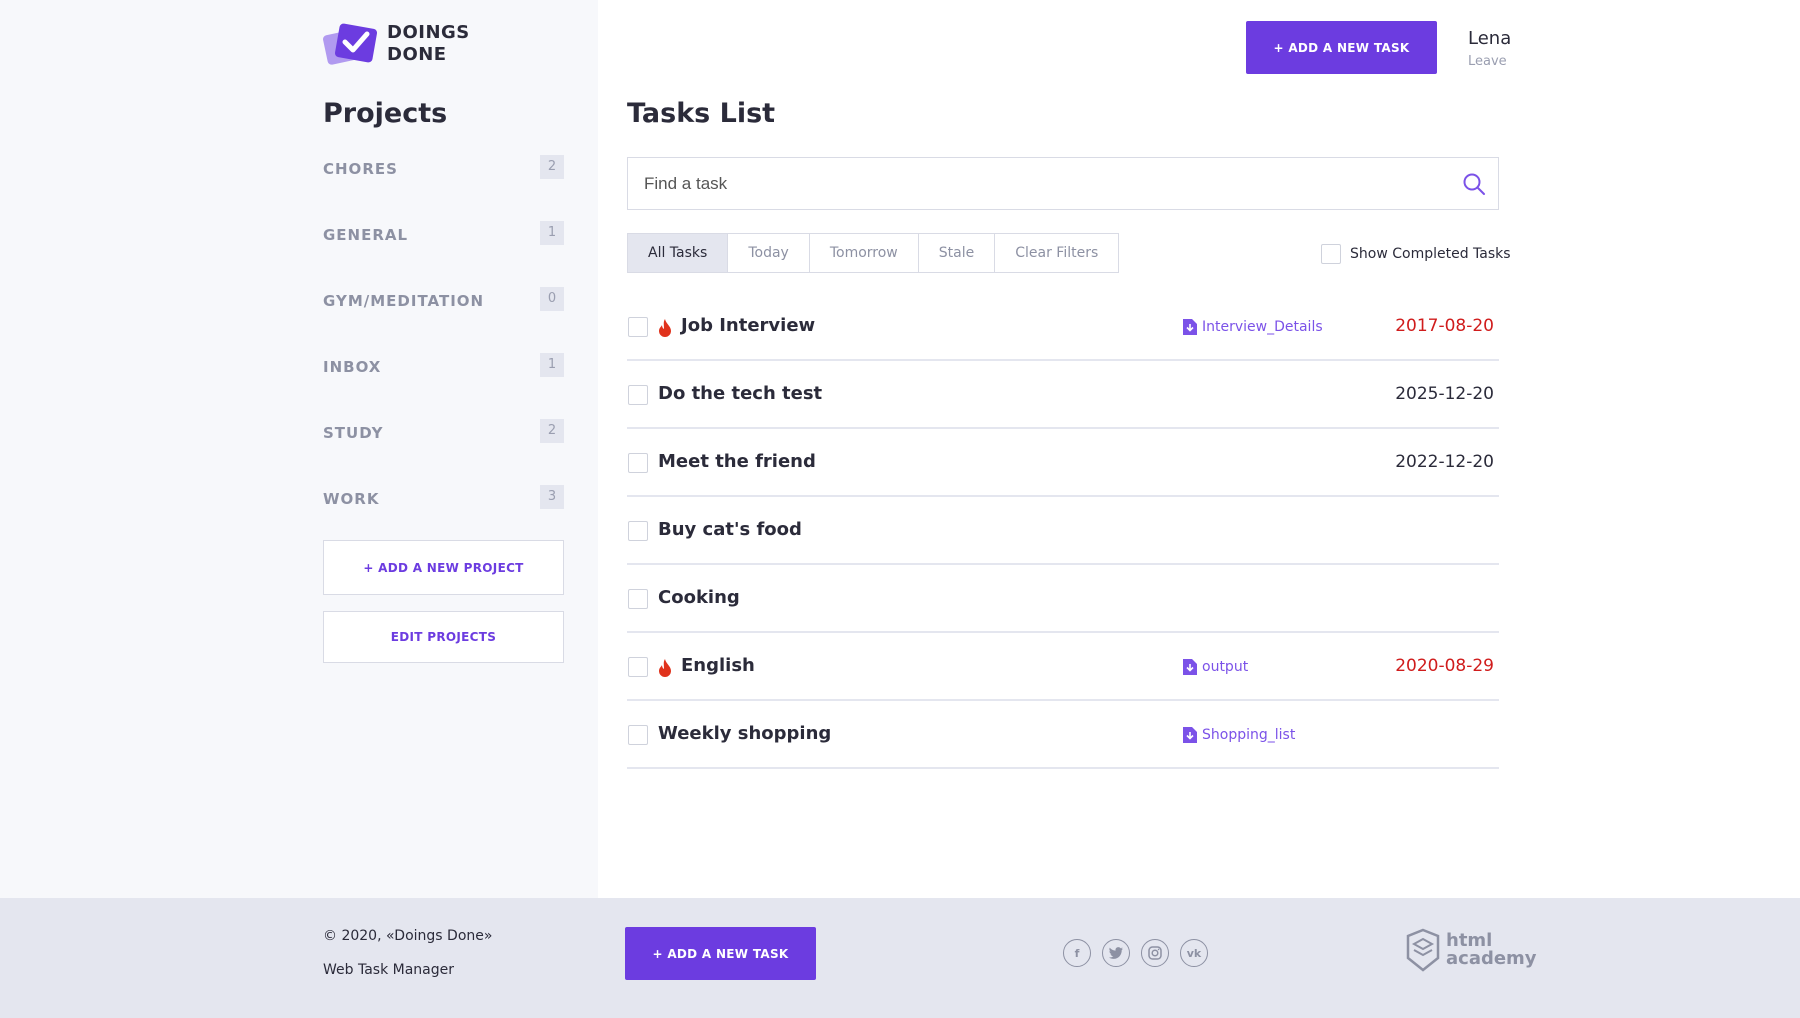 This screenshot has height=1018, width=1800. What do you see at coordinates (1155, 953) in the screenshot?
I see `instagram-icon` at bounding box center [1155, 953].